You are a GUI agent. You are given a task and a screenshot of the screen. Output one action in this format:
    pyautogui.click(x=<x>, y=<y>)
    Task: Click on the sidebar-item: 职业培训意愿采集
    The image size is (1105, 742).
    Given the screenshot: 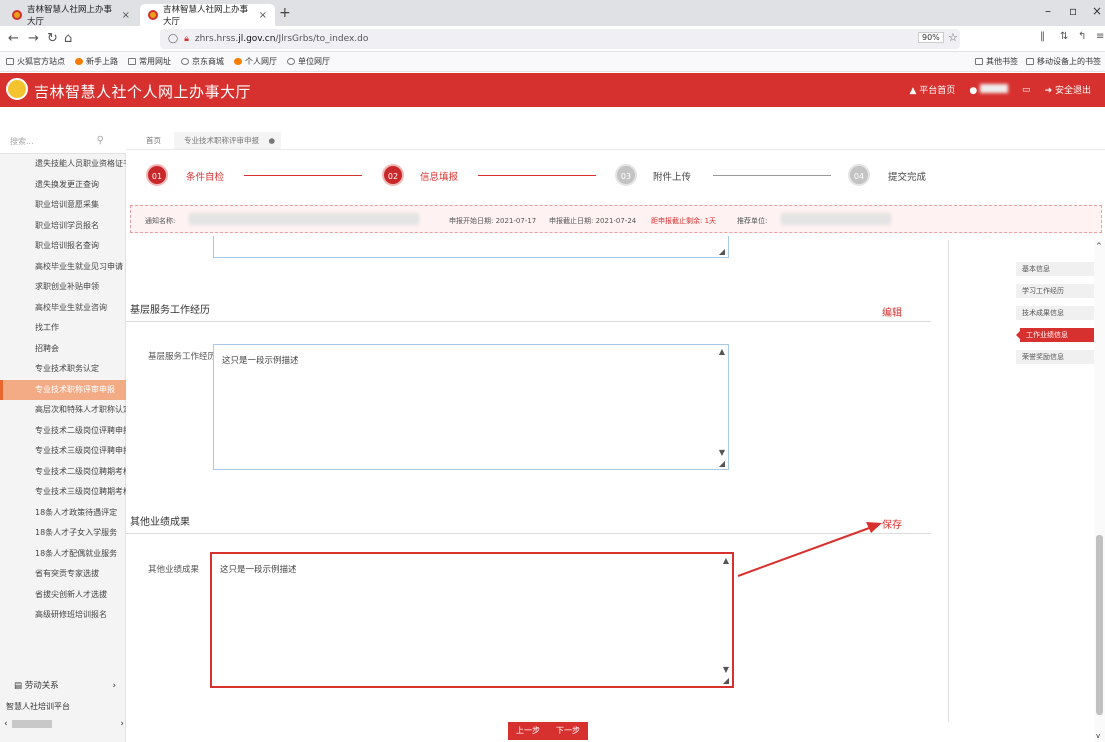 What is the action you would take?
    pyautogui.click(x=63, y=205)
    